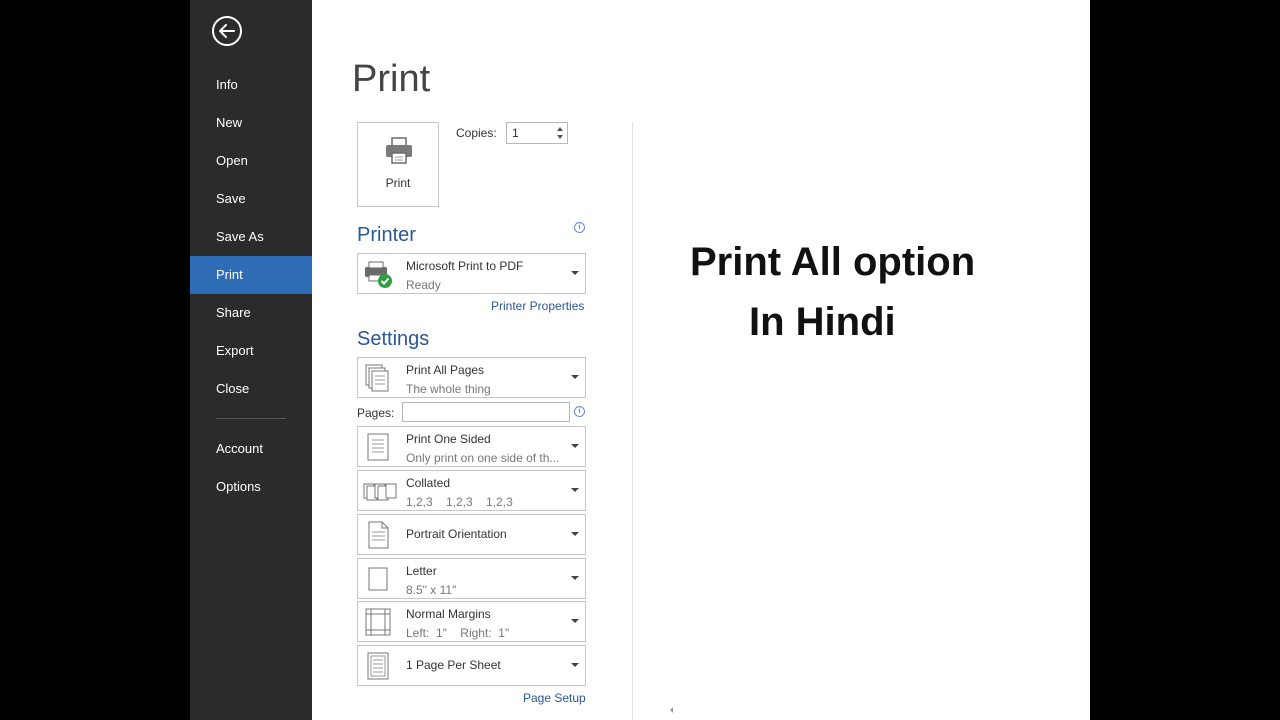  Describe the element at coordinates (251, 199) in the screenshot. I see `nav-save: Save` at that location.